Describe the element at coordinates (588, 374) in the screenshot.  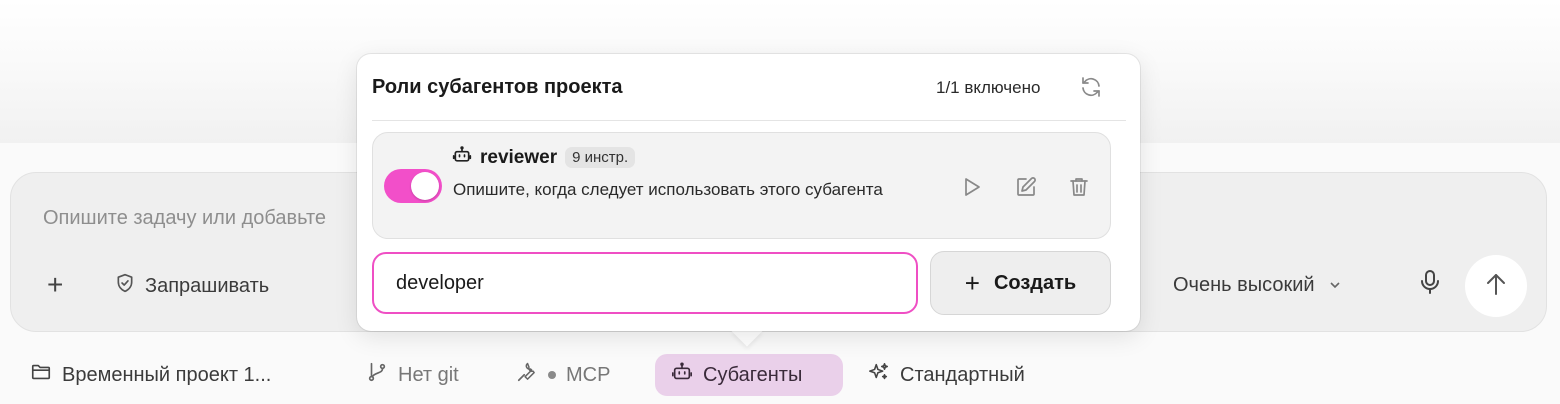
I see `mcp-label: MCP` at that location.